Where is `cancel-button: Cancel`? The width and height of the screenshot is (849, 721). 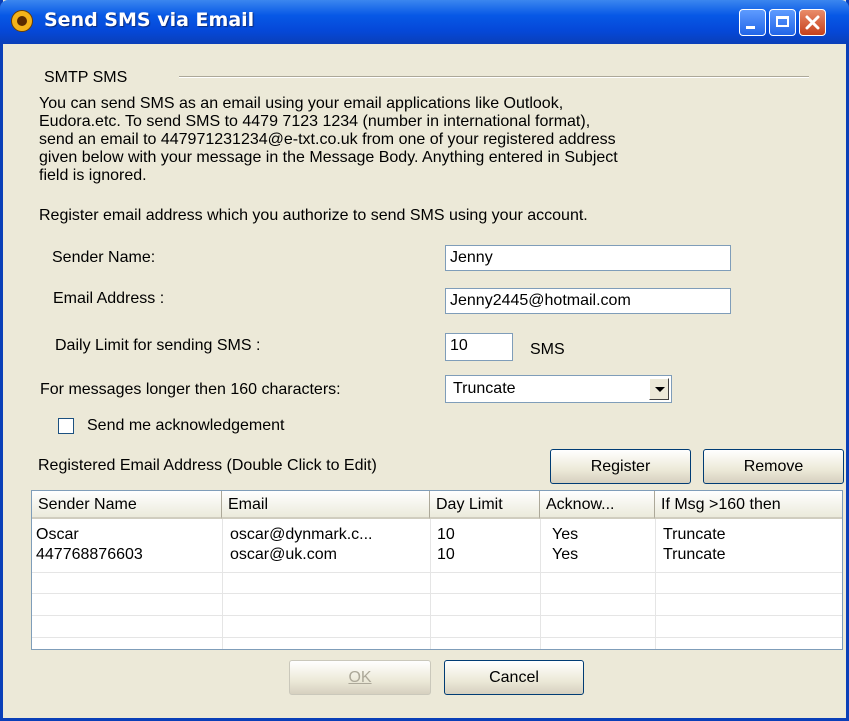
cancel-button: Cancel is located at coordinates (514, 677).